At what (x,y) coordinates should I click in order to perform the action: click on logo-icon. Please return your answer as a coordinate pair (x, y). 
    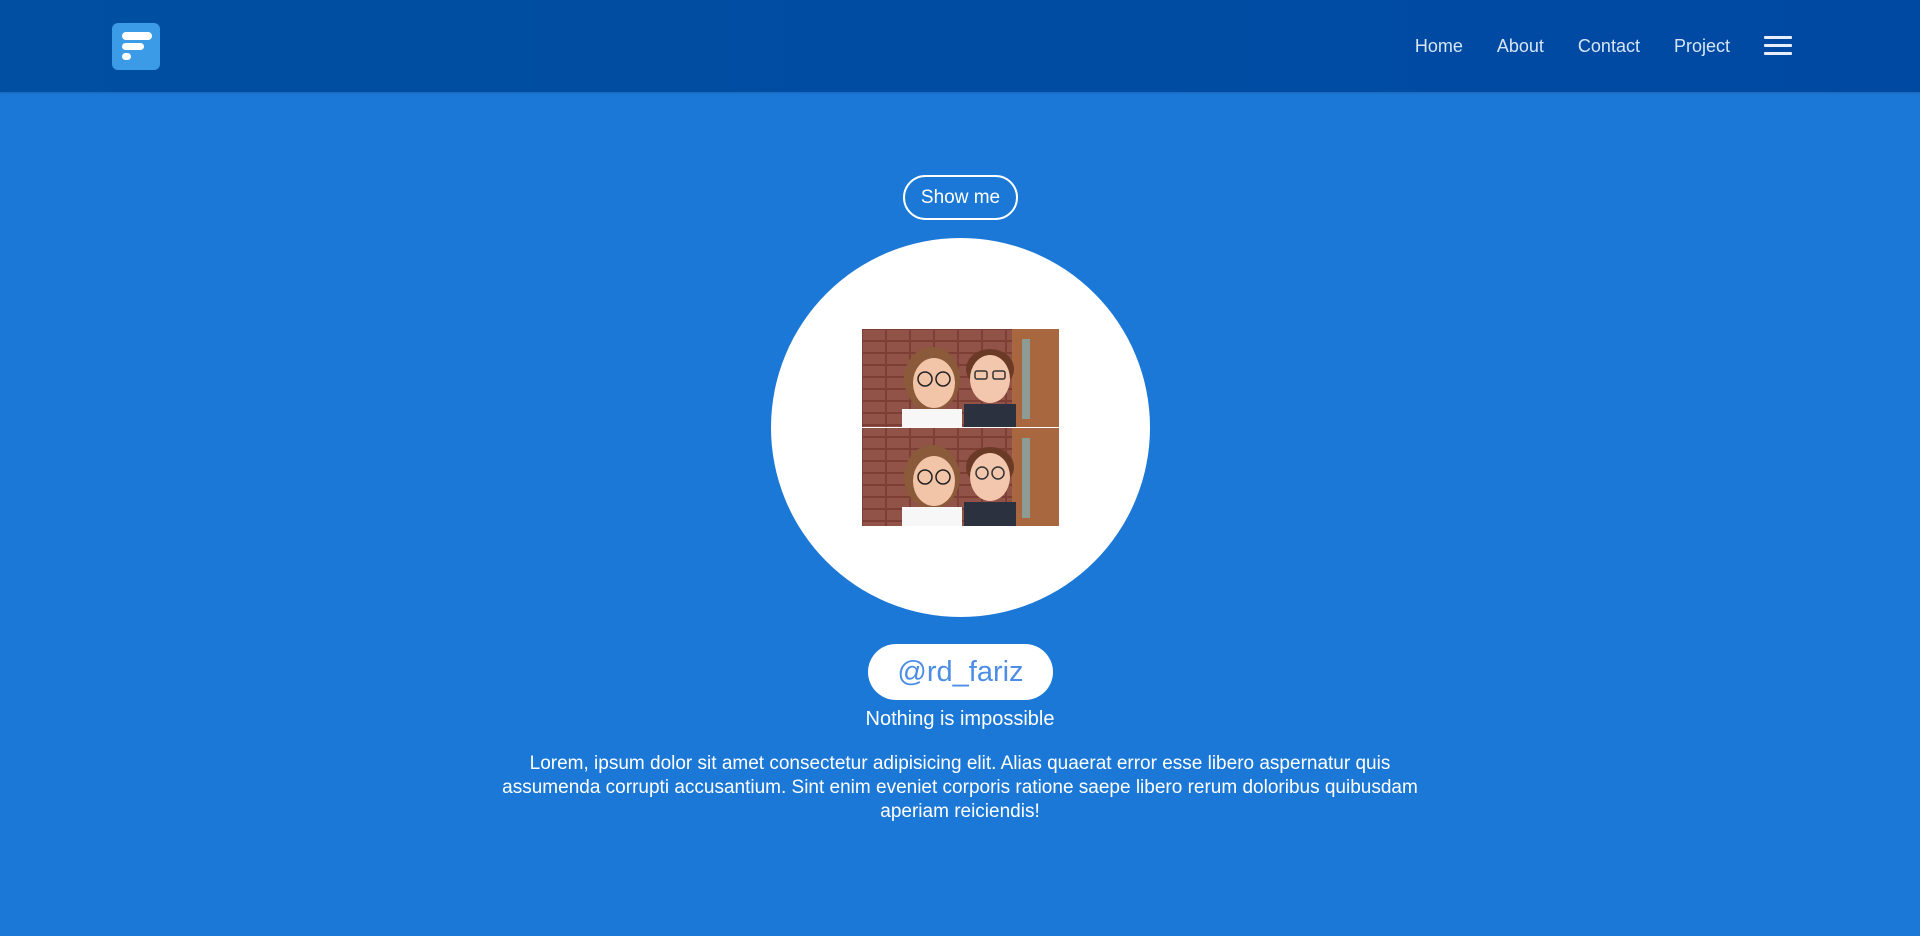
    Looking at the image, I should click on (136, 46).